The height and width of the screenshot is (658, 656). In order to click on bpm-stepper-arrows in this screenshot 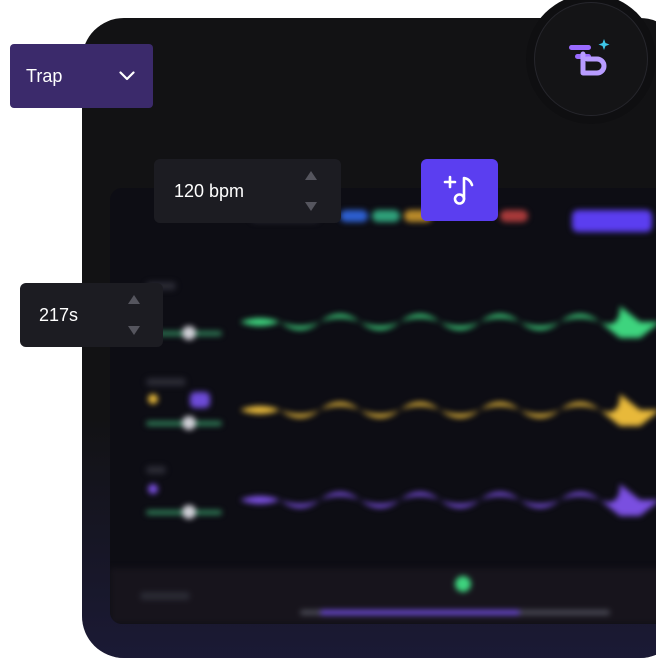, I will do `click(311, 191)`.